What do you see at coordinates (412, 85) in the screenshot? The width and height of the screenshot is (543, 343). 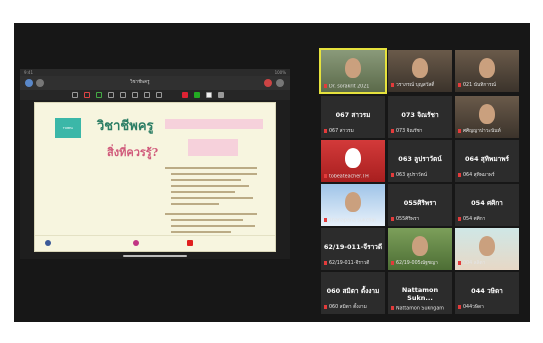 I see `participant-label: วราภรณ์ บุญสวัสดิ์` at bounding box center [412, 85].